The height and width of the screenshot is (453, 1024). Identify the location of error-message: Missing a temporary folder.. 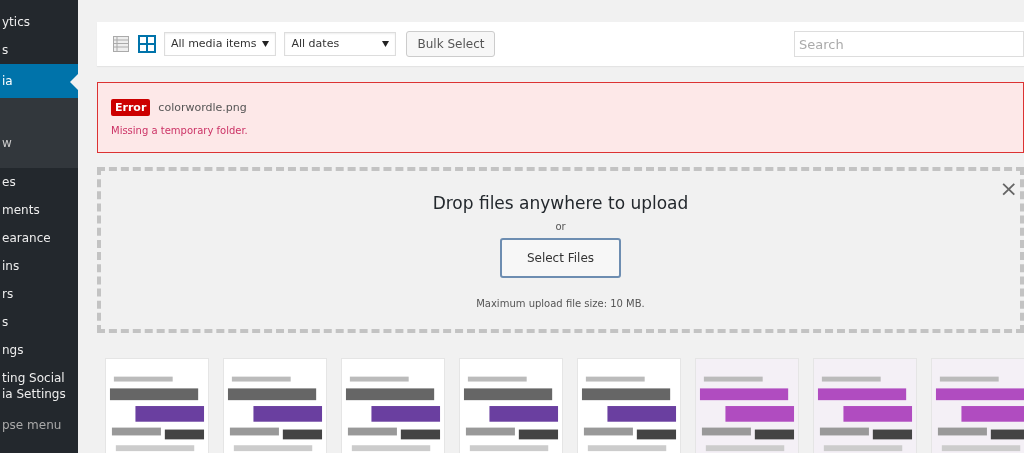
(180, 130).